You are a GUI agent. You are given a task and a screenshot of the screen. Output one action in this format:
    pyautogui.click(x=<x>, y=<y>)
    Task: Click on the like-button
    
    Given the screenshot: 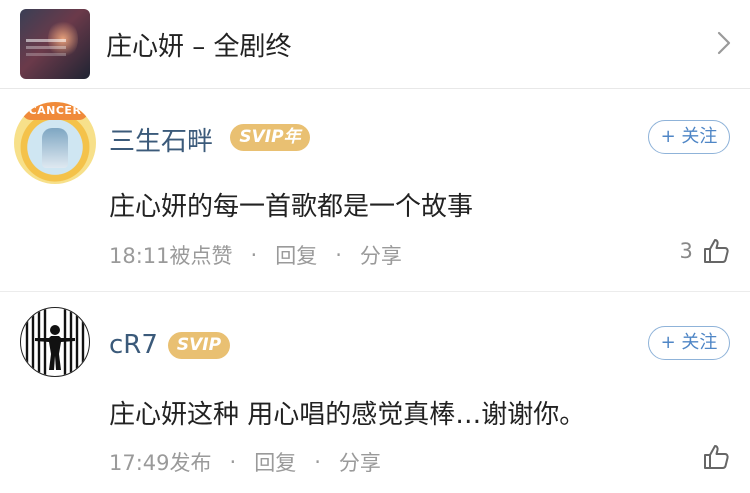 What is the action you would take?
    pyautogui.click(x=711, y=458)
    